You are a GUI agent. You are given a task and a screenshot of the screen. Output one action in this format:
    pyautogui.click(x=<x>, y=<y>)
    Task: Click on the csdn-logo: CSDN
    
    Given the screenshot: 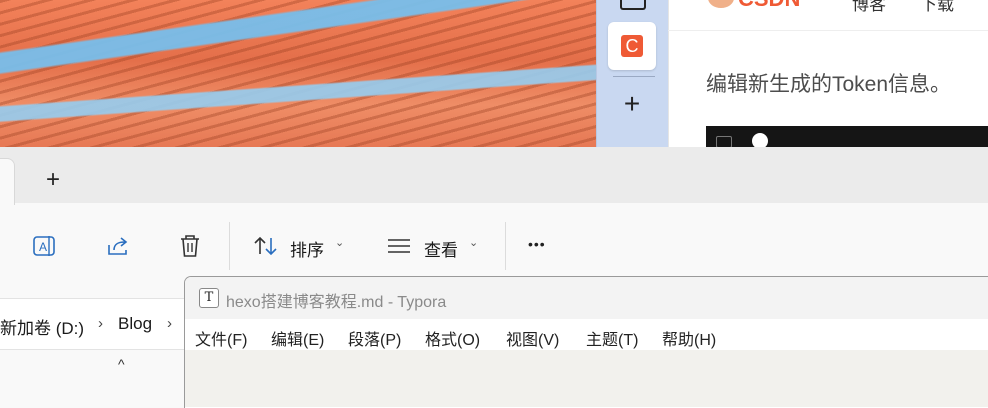 What is the action you would take?
    pyautogui.click(x=769, y=6)
    